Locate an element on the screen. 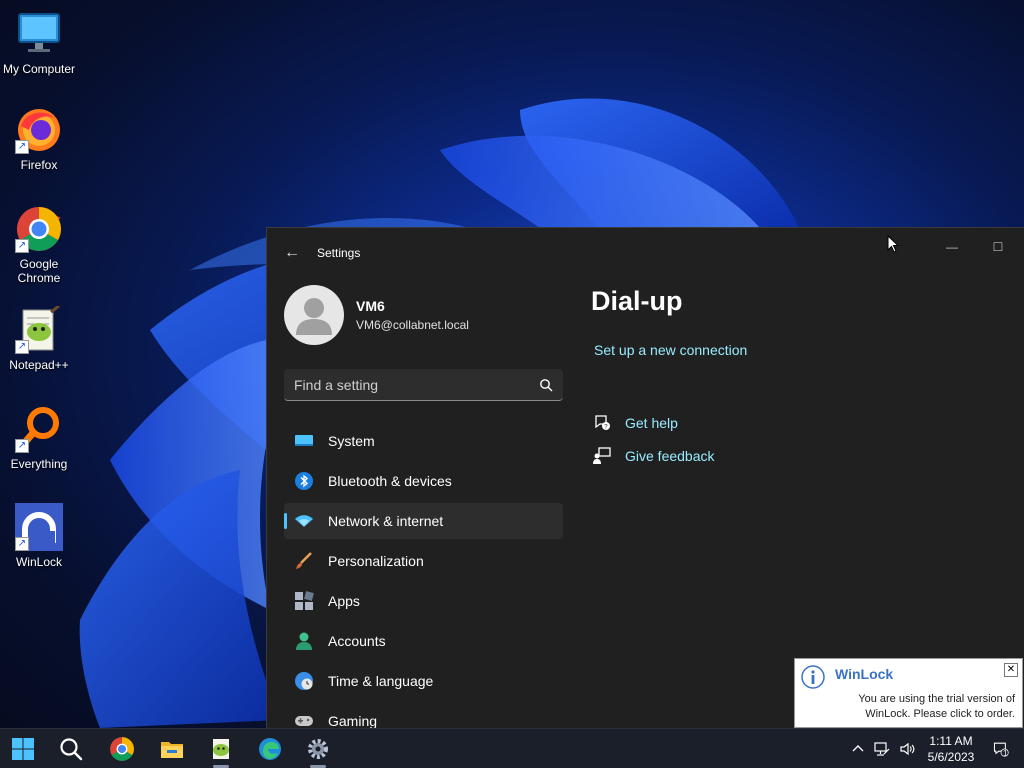 The image size is (1024, 768). volume-icon is located at coordinates (907, 748).